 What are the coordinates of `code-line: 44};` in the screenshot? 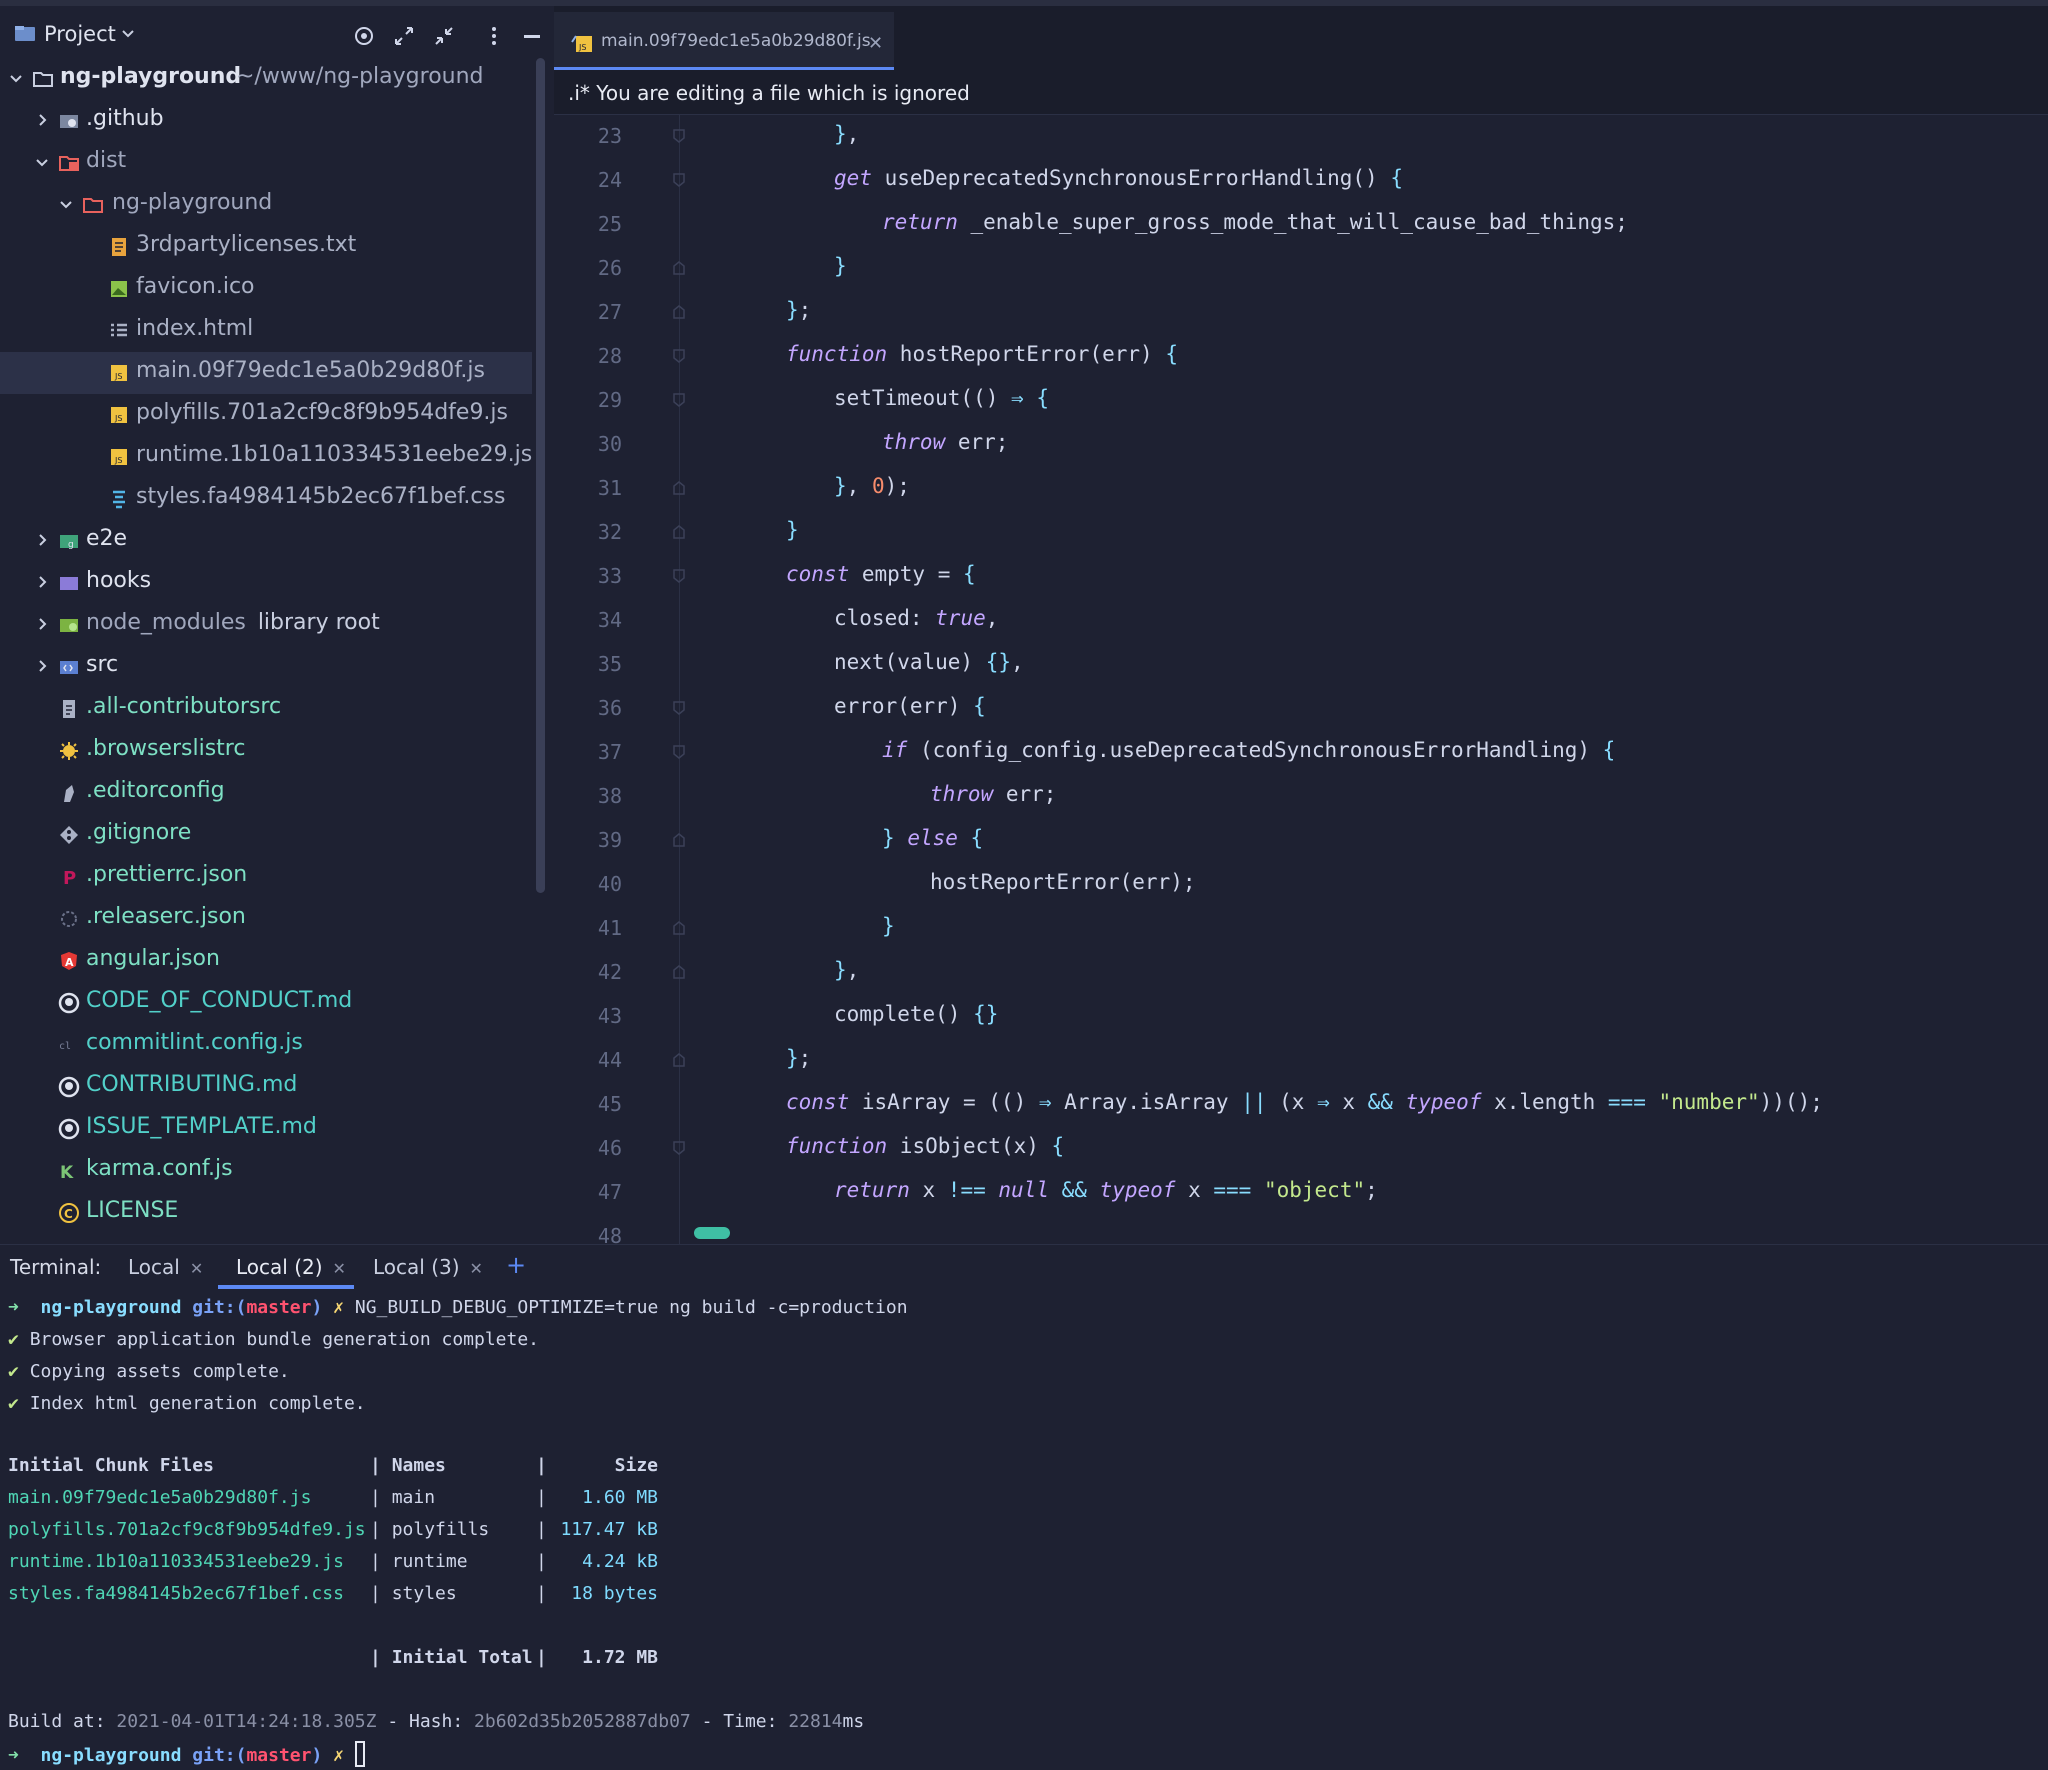 It's located at (1301, 1060).